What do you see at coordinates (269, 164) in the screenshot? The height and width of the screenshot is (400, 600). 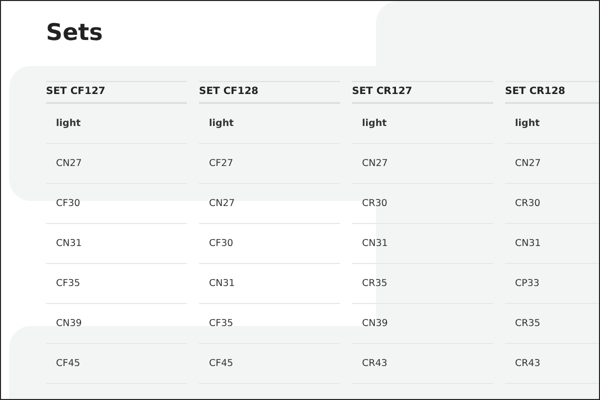 I see `table-cell: CF27` at bounding box center [269, 164].